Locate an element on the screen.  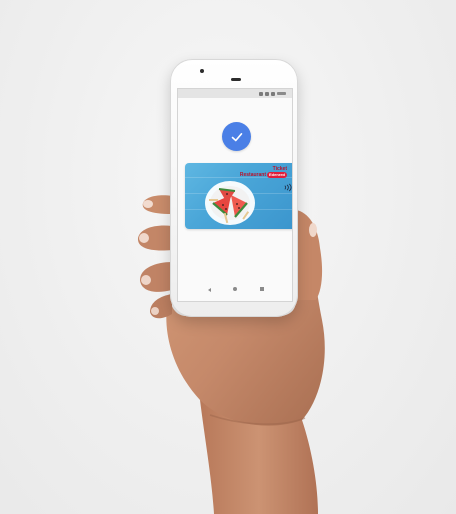
smartphone: Ticket Restaurant Edenred is located at coordinates (234, 188).